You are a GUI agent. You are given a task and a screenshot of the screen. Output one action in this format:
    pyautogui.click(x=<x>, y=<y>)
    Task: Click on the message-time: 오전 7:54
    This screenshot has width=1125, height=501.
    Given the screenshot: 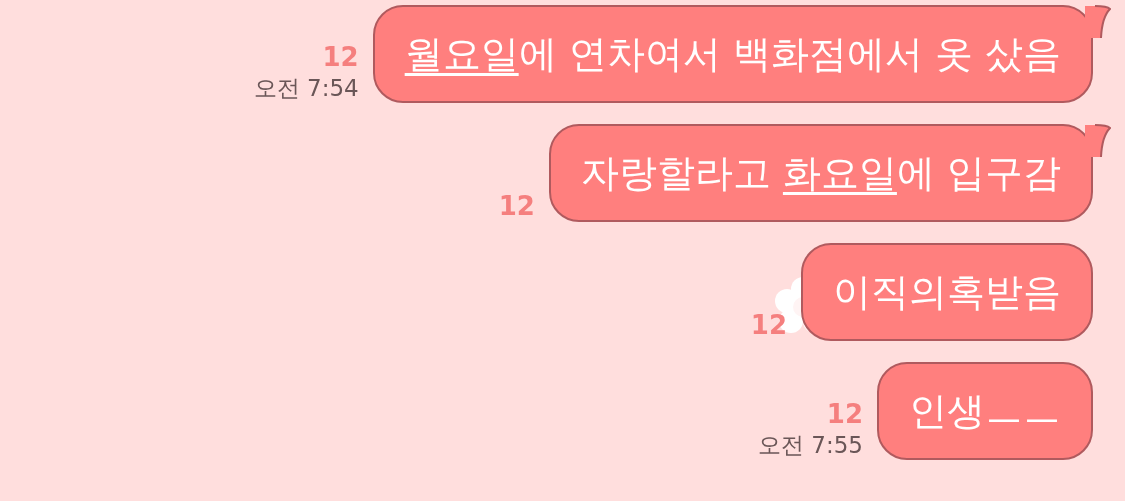 What is the action you would take?
    pyautogui.click(x=306, y=88)
    